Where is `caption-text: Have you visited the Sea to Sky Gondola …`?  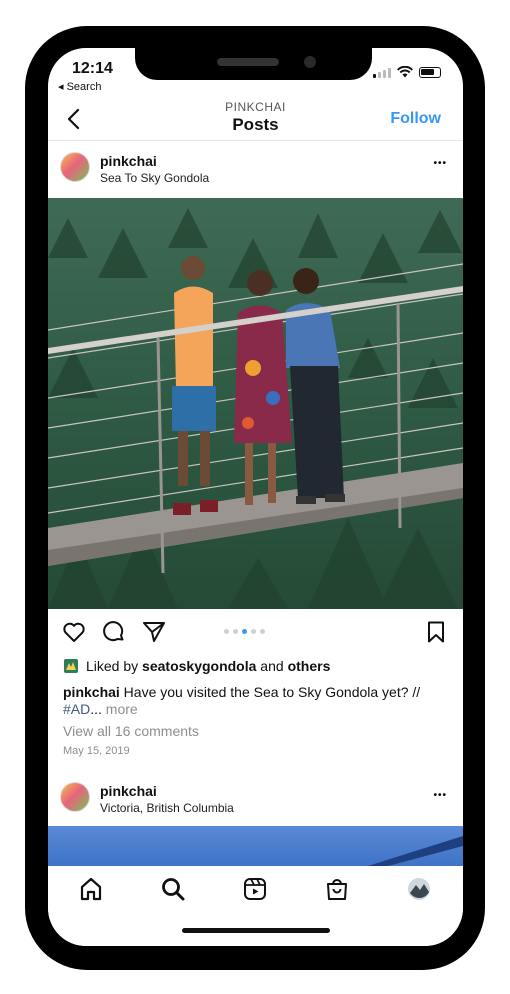 caption-text: Have you visited the Sea to Sky Gondola … is located at coordinates (270, 692).